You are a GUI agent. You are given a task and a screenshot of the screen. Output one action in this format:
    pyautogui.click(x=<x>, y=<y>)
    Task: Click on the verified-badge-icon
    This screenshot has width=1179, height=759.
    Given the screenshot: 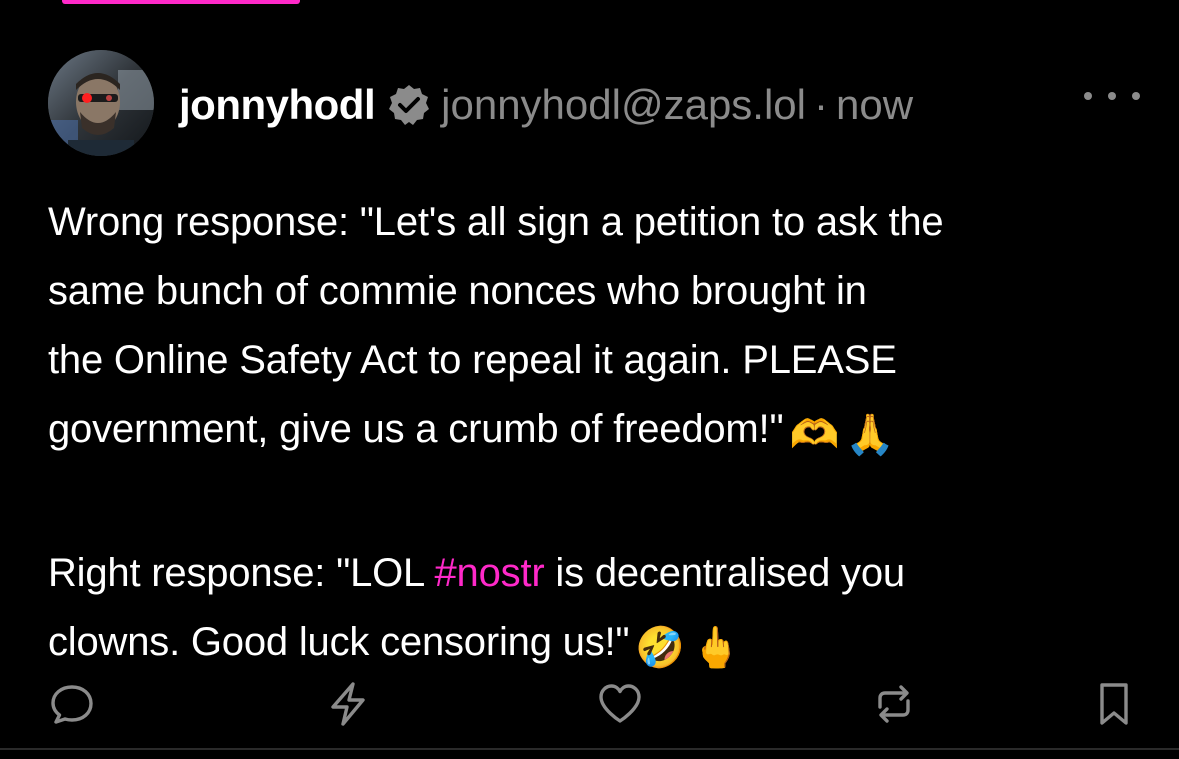 What is the action you would take?
    pyautogui.click(x=409, y=105)
    